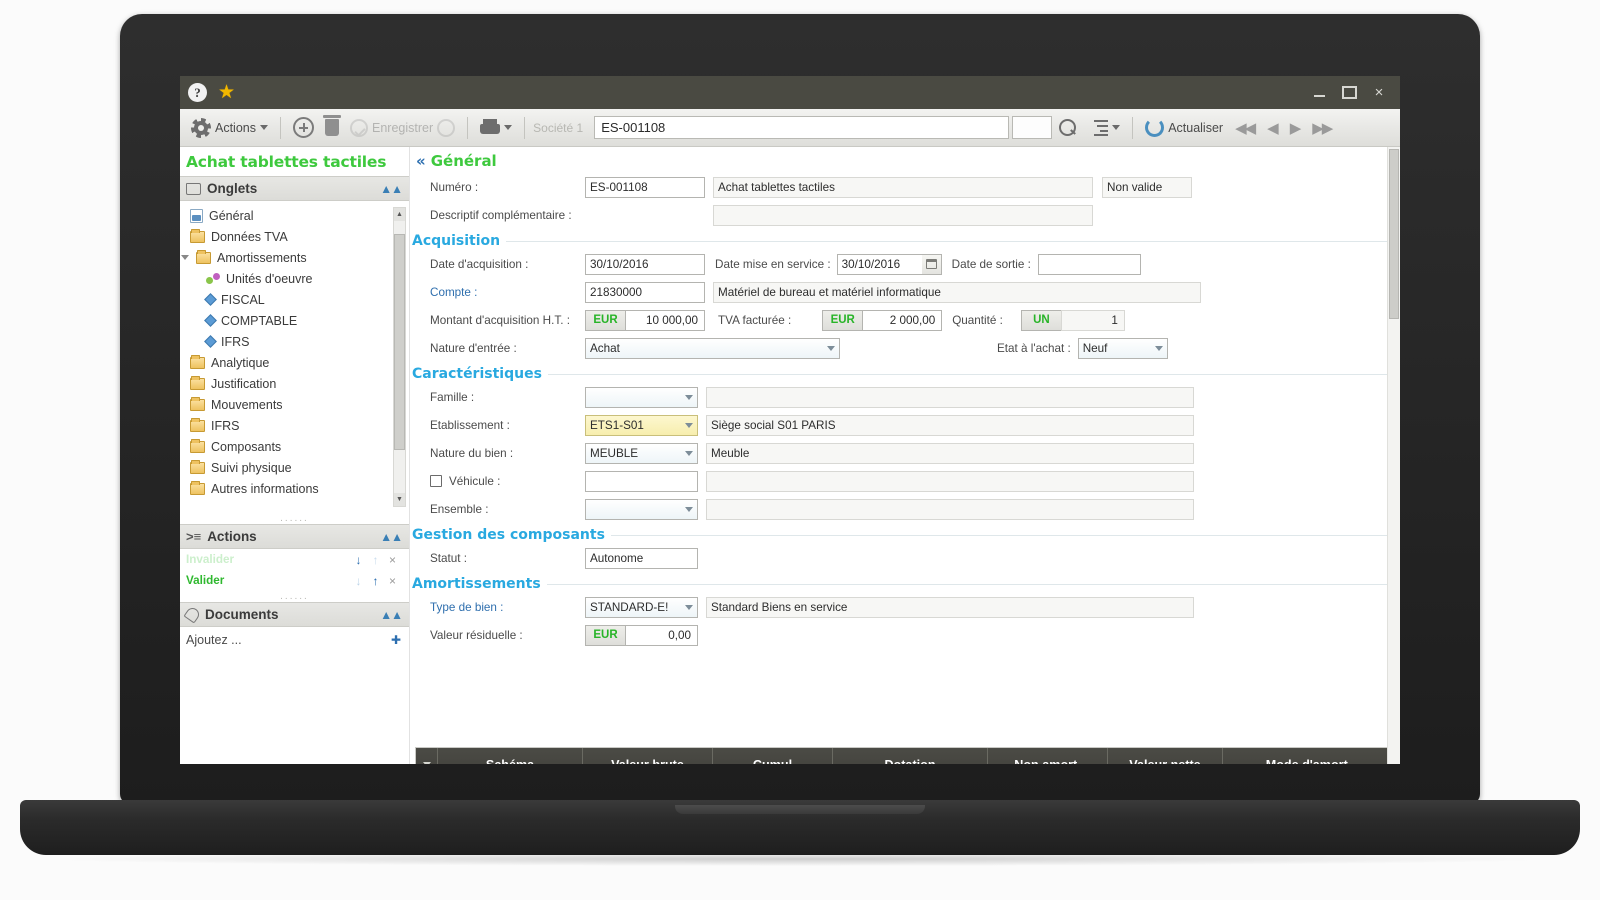 The width and height of the screenshot is (1600, 900). What do you see at coordinates (294, 257) in the screenshot?
I see `sidebar-item-amortissements: Amortissements` at bounding box center [294, 257].